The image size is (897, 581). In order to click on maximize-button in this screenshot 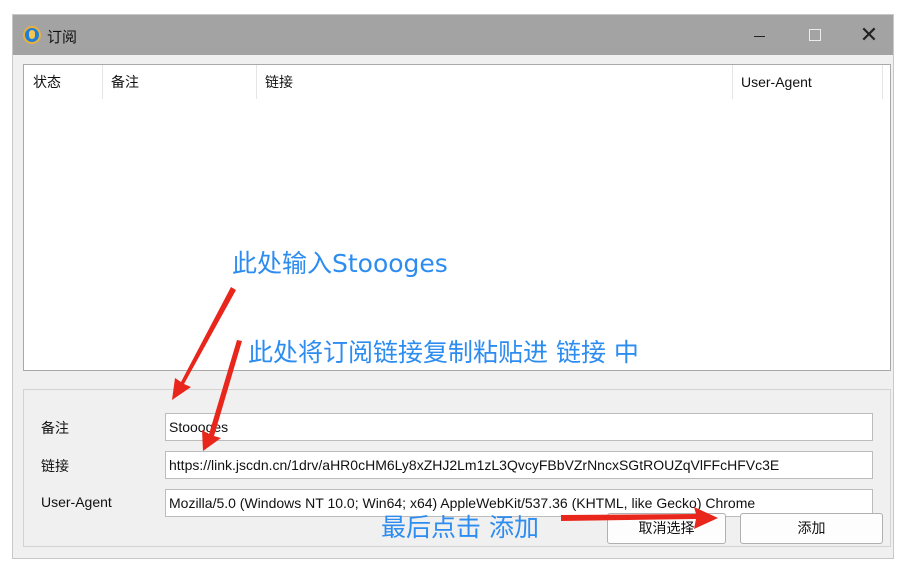, I will do `click(815, 35)`.